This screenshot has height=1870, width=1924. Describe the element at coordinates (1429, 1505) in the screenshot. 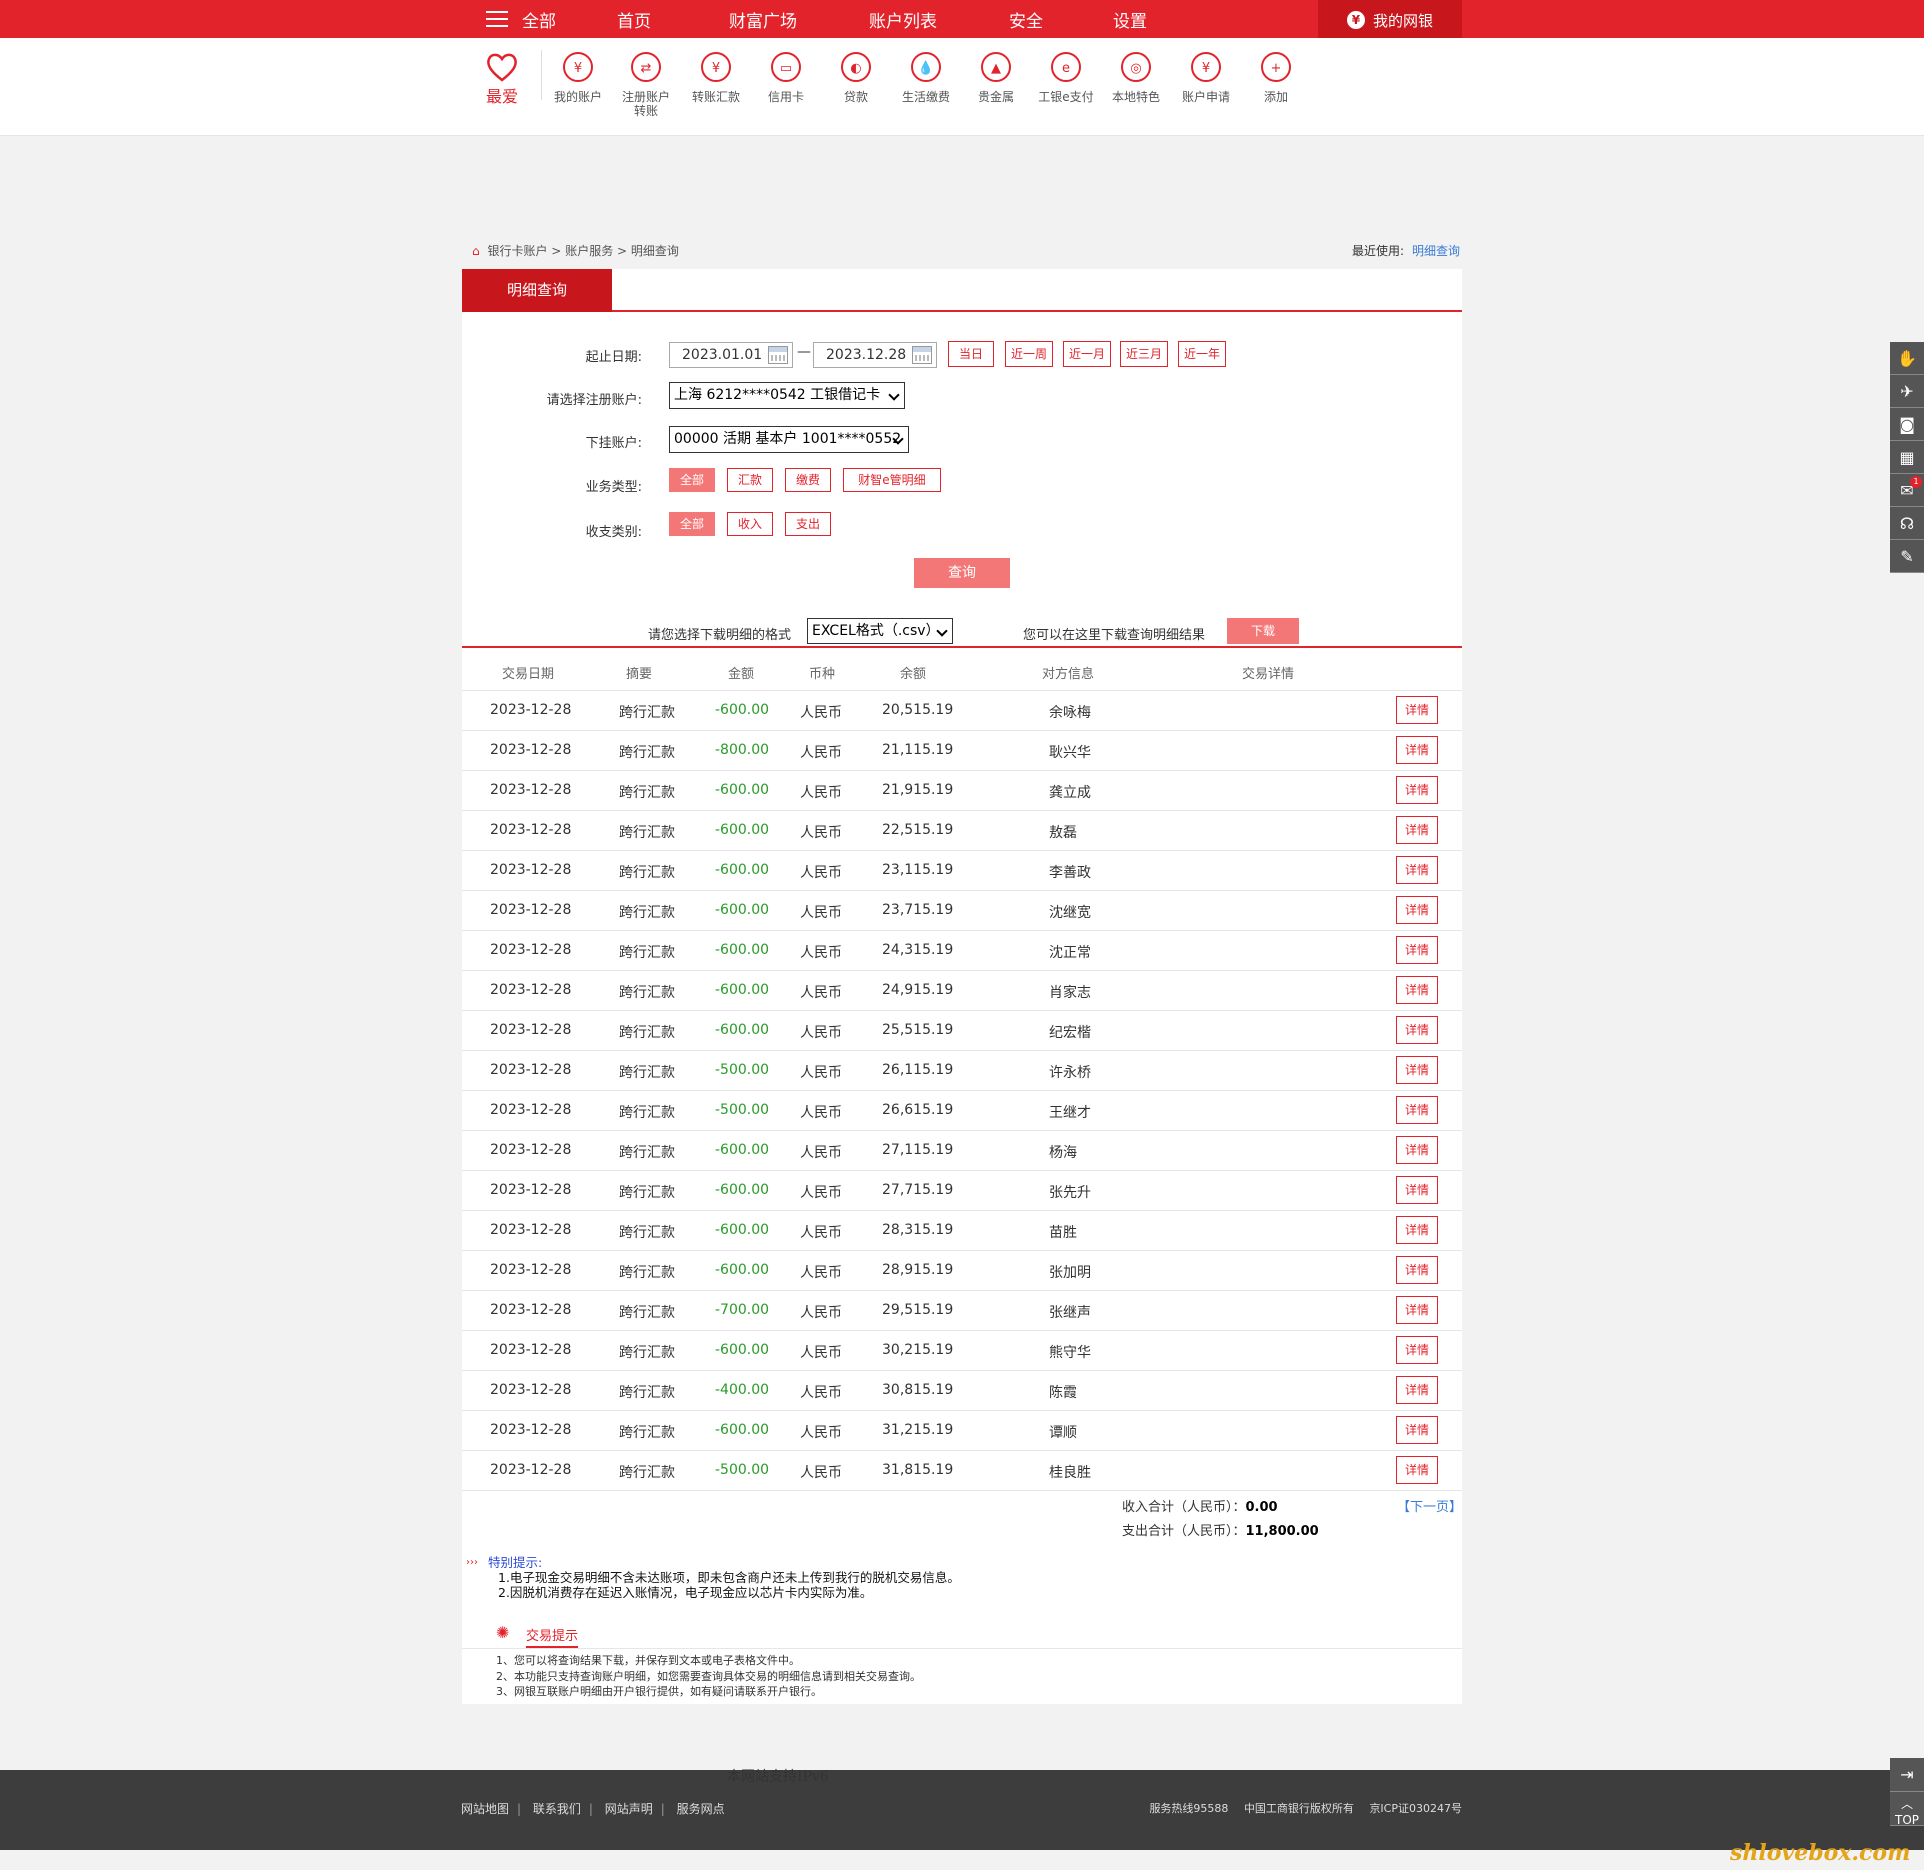

I see `next-page-link: 【下一页】` at that location.